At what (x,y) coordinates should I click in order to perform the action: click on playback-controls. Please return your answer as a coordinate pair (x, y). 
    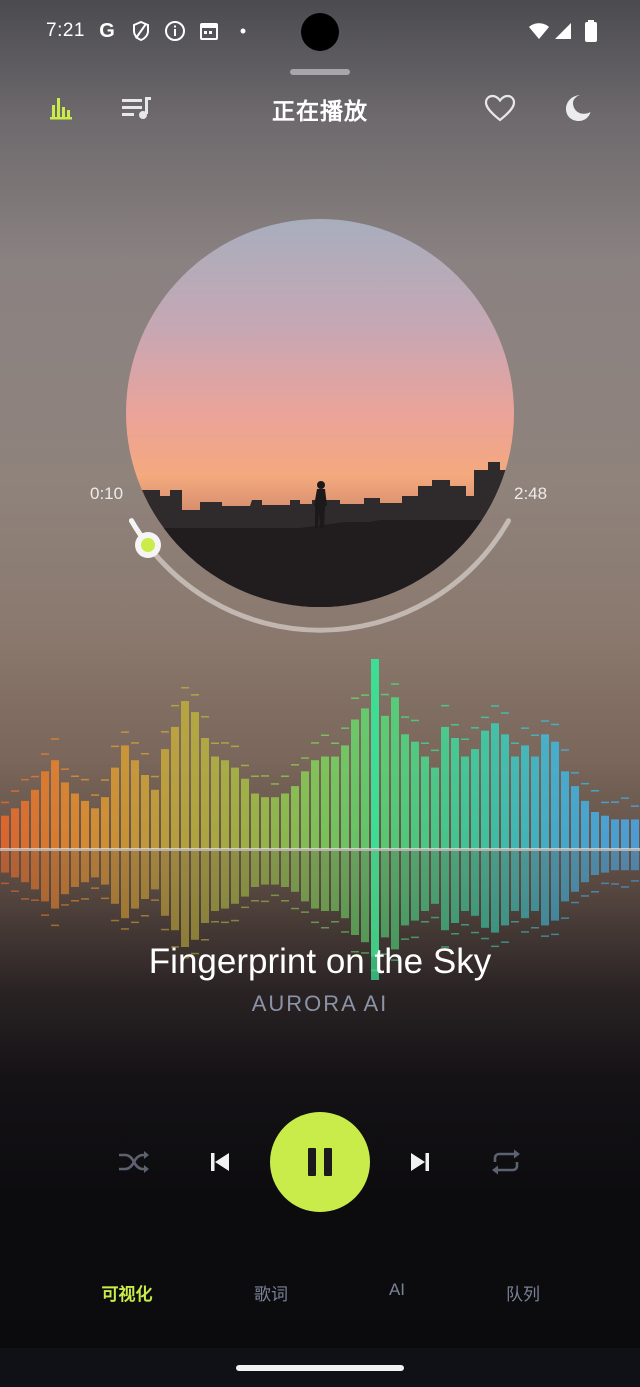
    Looking at the image, I should click on (320, 1162).